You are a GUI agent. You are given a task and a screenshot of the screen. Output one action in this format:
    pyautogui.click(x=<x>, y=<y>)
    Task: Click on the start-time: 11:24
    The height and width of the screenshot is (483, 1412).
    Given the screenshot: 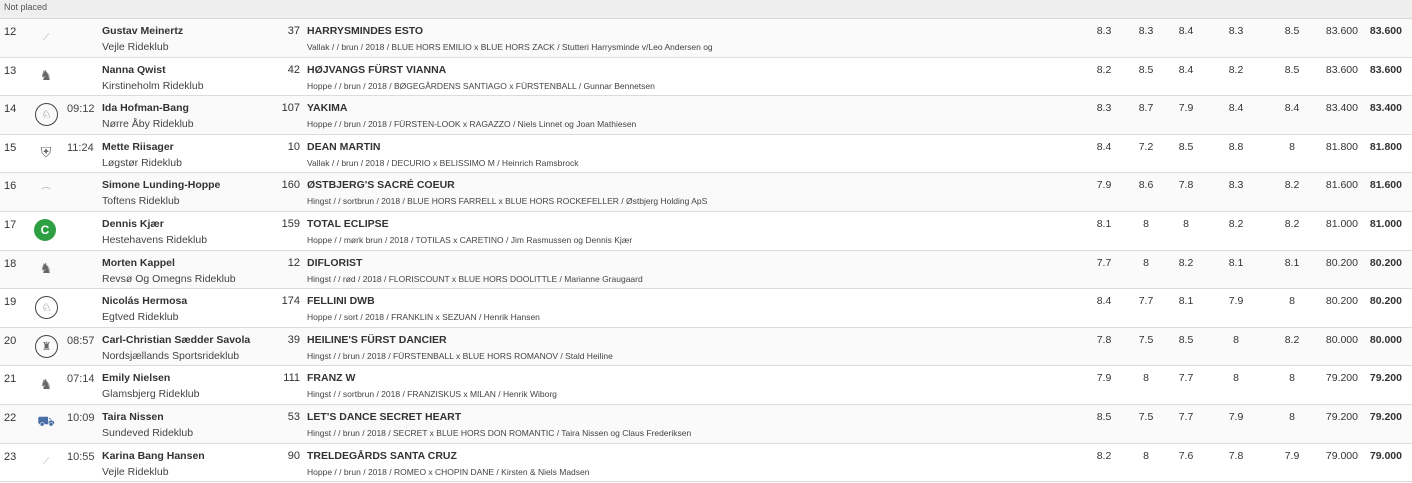 What is the action you would take?
    pyautogui.click(x=80, y=147)
    